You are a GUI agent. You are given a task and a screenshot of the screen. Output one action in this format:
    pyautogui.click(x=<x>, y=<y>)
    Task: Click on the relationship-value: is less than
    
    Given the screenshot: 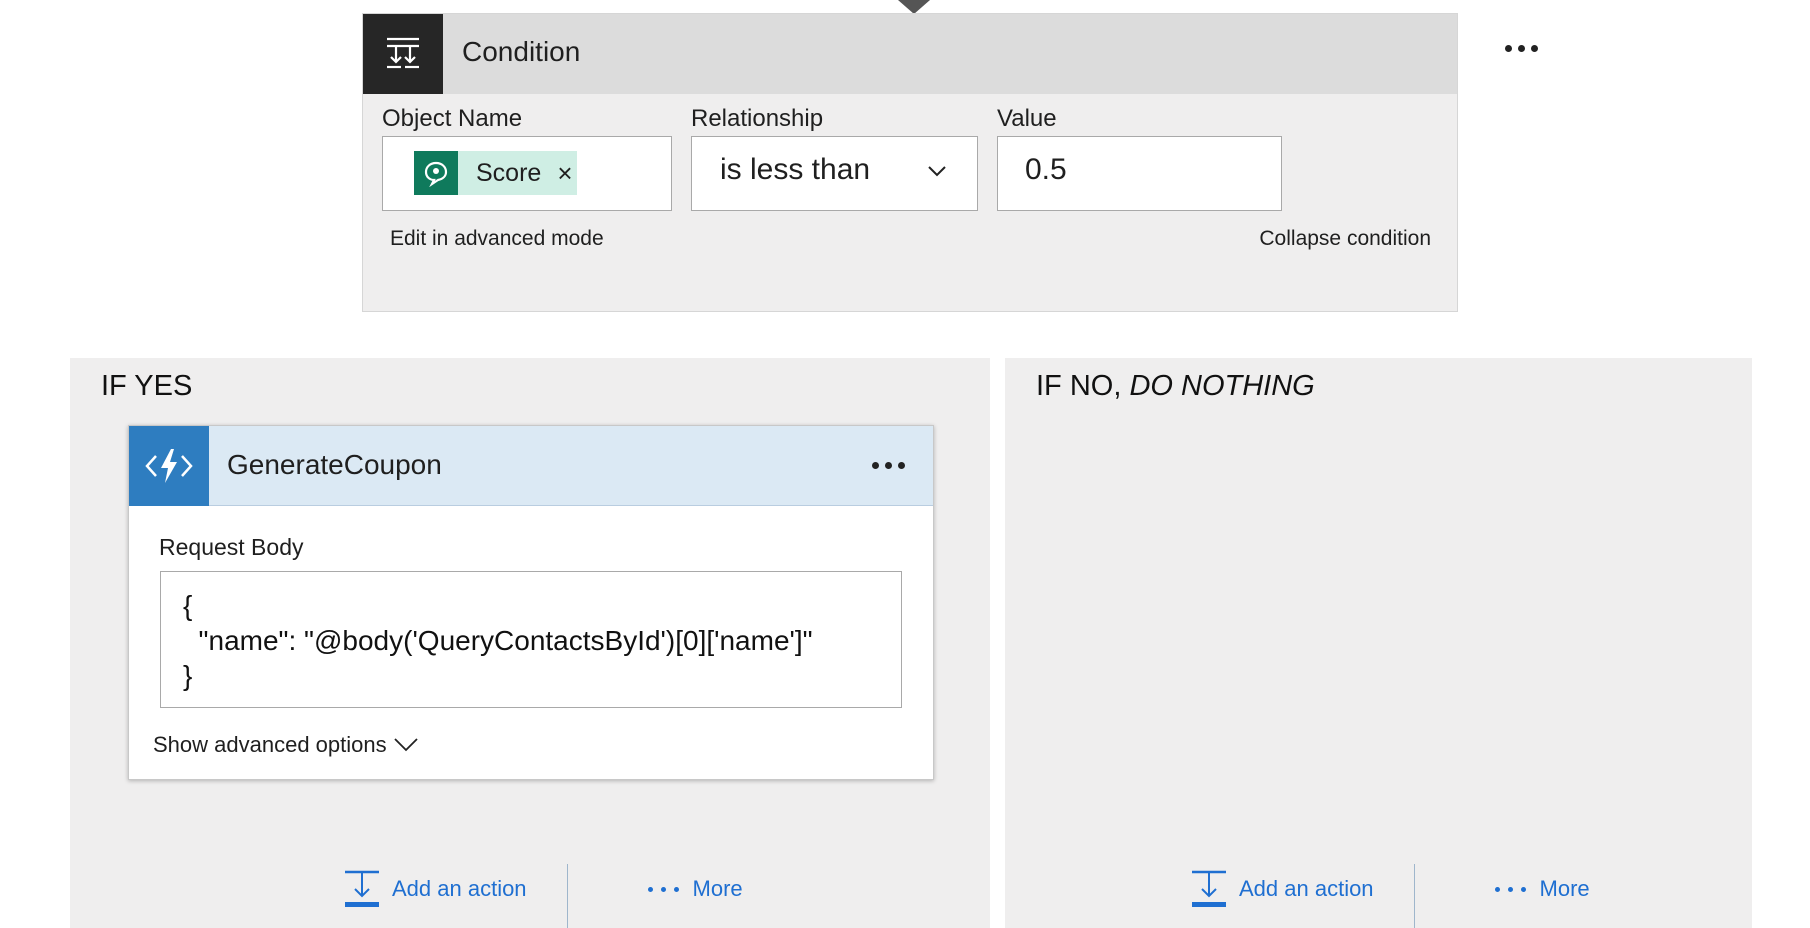 What is the action you would take?
    pyautogui.click(x=795, y=169)
    